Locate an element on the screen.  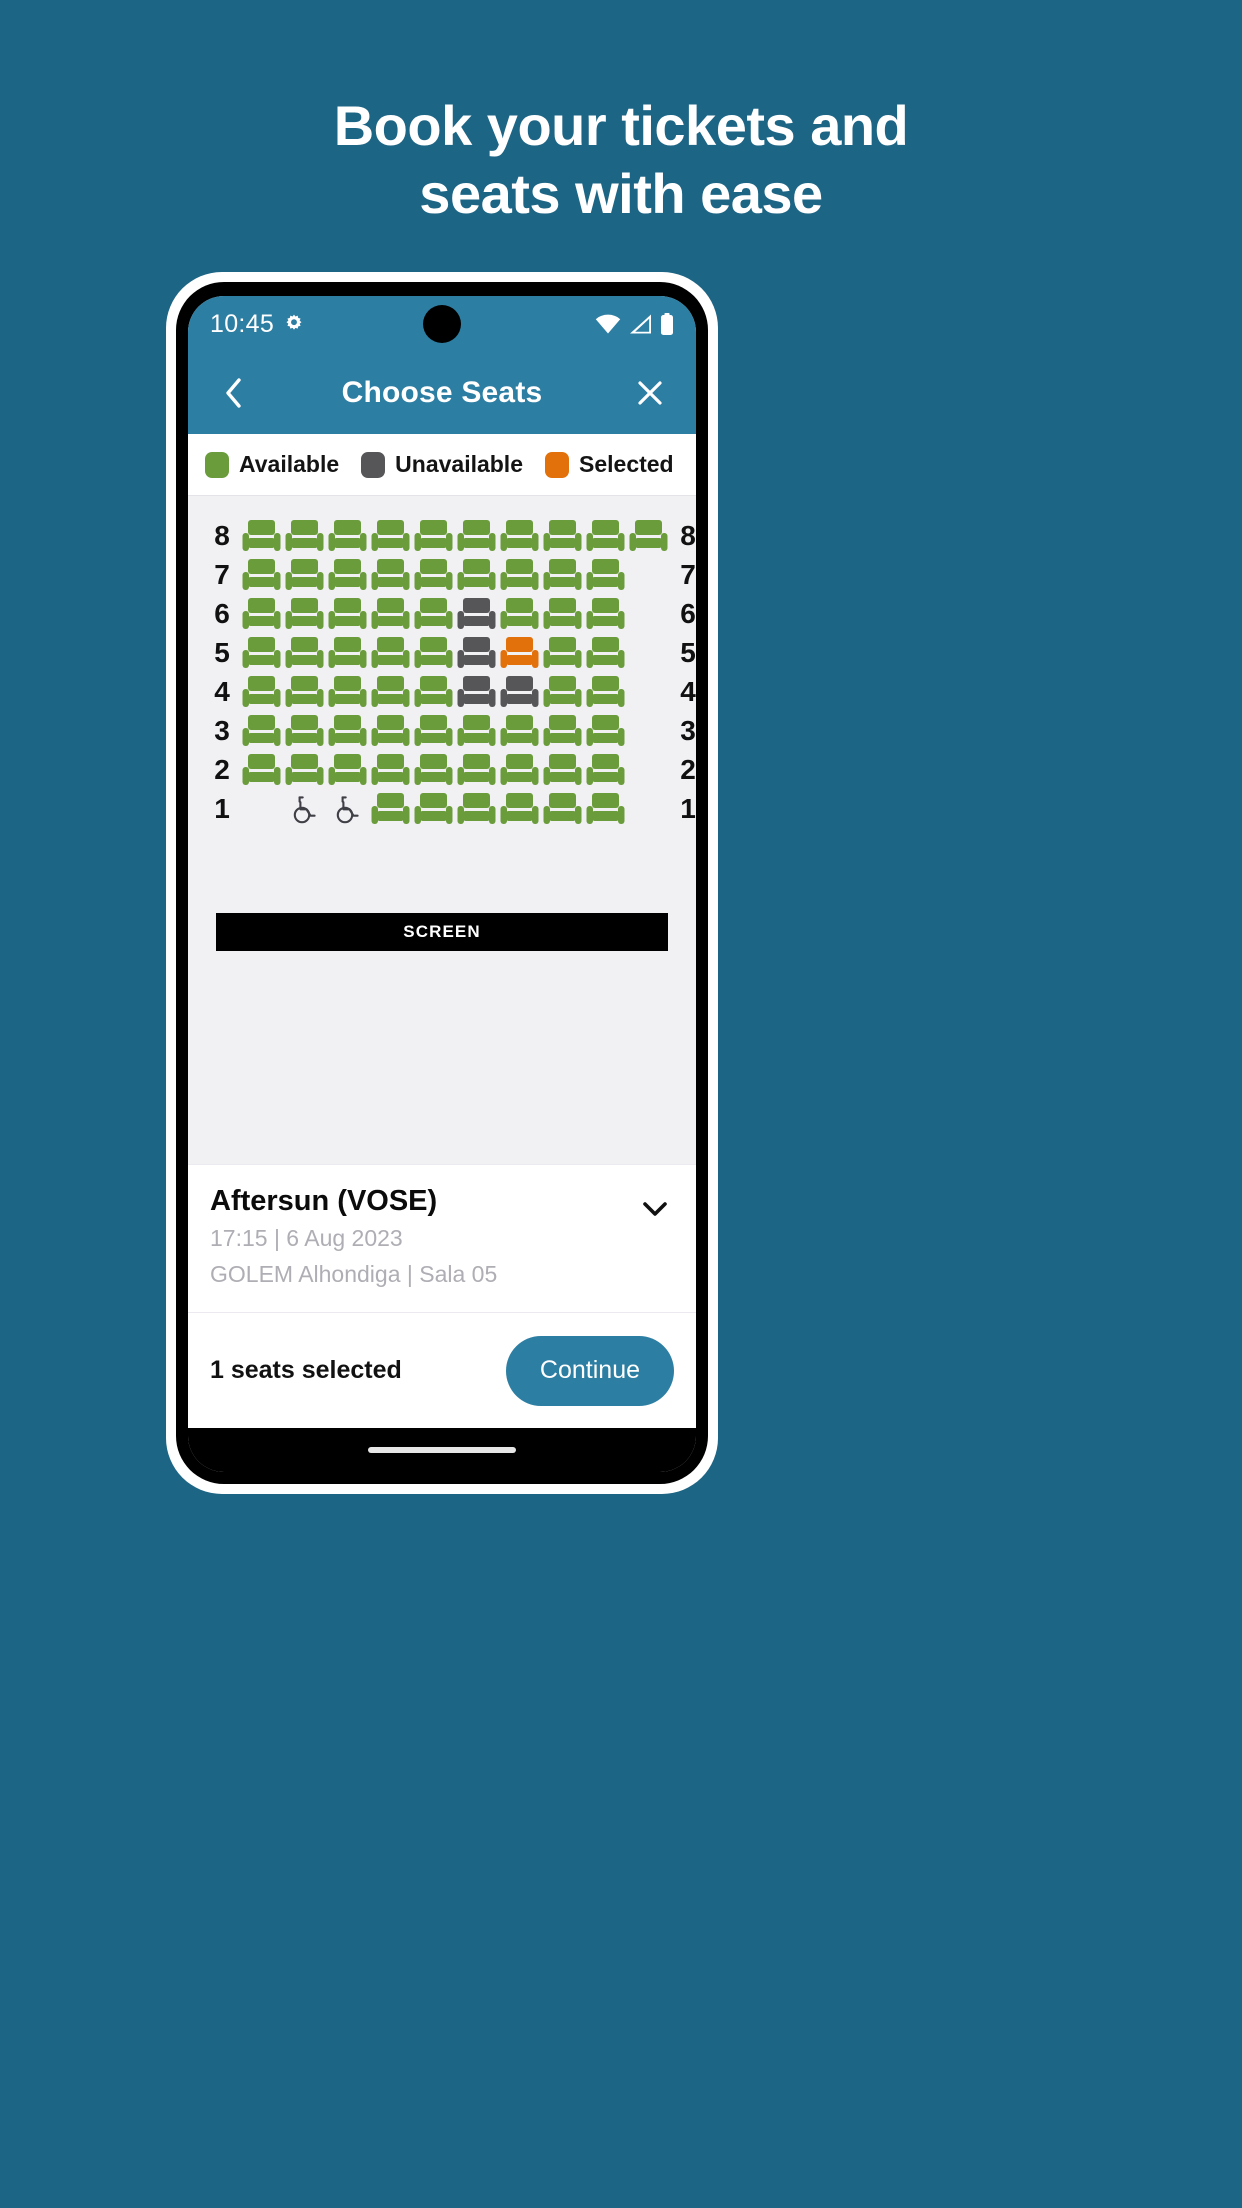
seat-7-2-available is located at coordinates (304, 575).